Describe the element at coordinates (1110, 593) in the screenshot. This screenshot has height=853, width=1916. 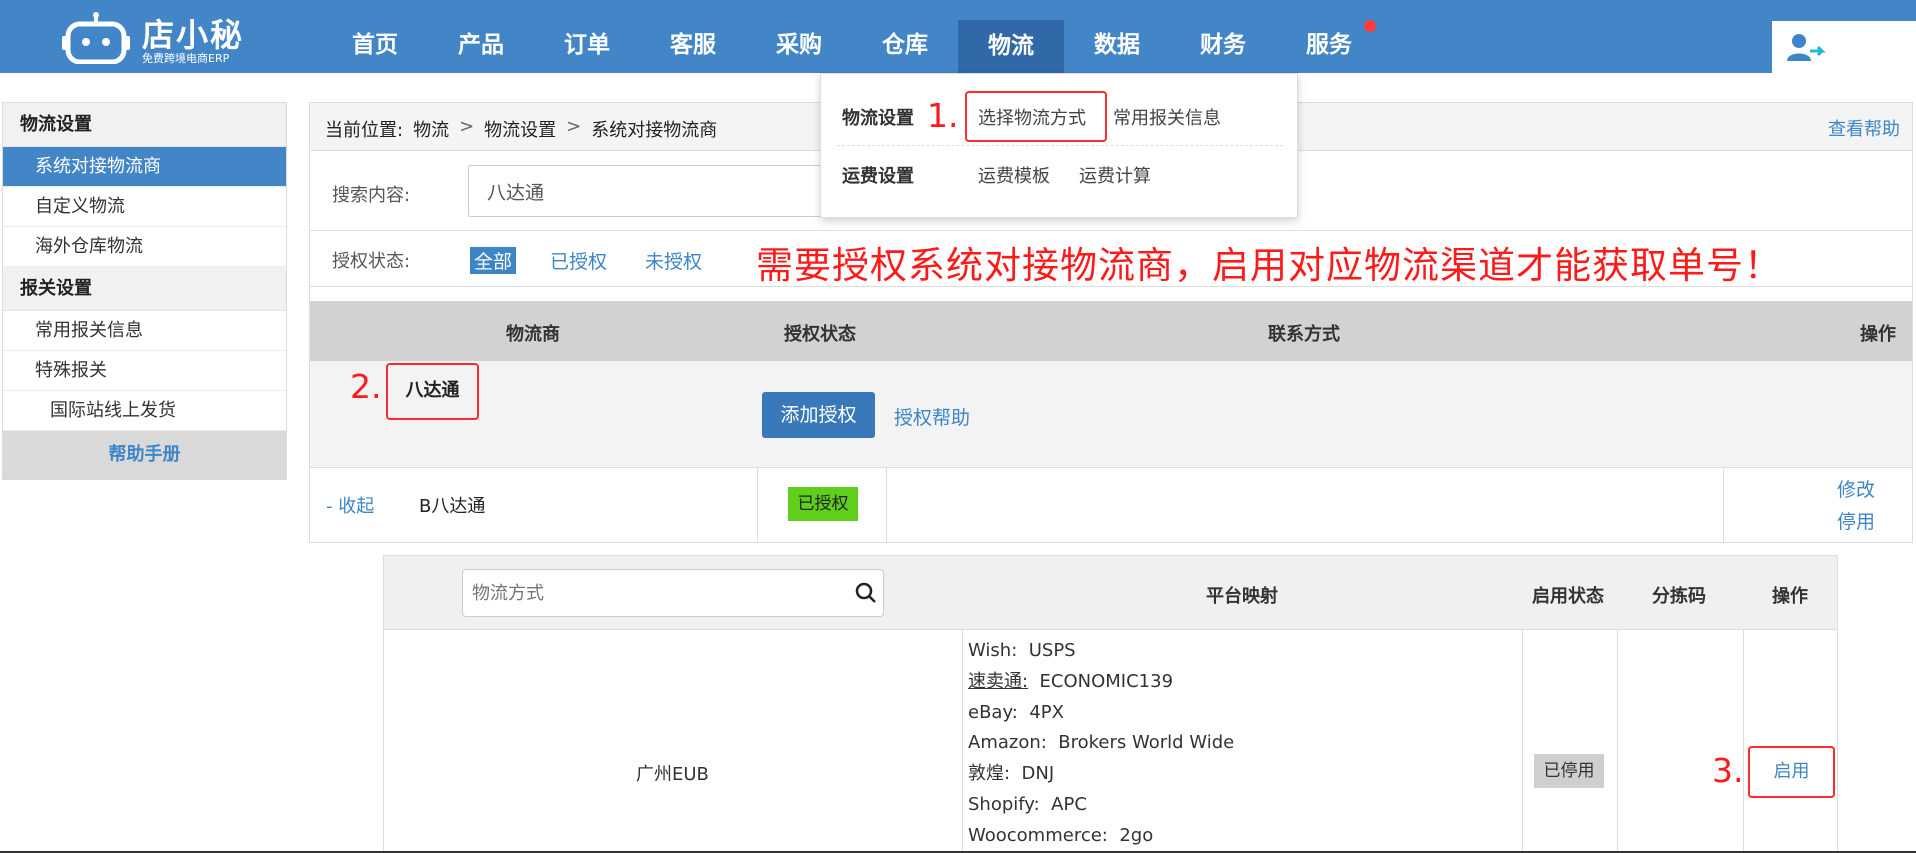
I see `shipping-method-header: 平台映射 启用状态 分拣码 操作` at that location.